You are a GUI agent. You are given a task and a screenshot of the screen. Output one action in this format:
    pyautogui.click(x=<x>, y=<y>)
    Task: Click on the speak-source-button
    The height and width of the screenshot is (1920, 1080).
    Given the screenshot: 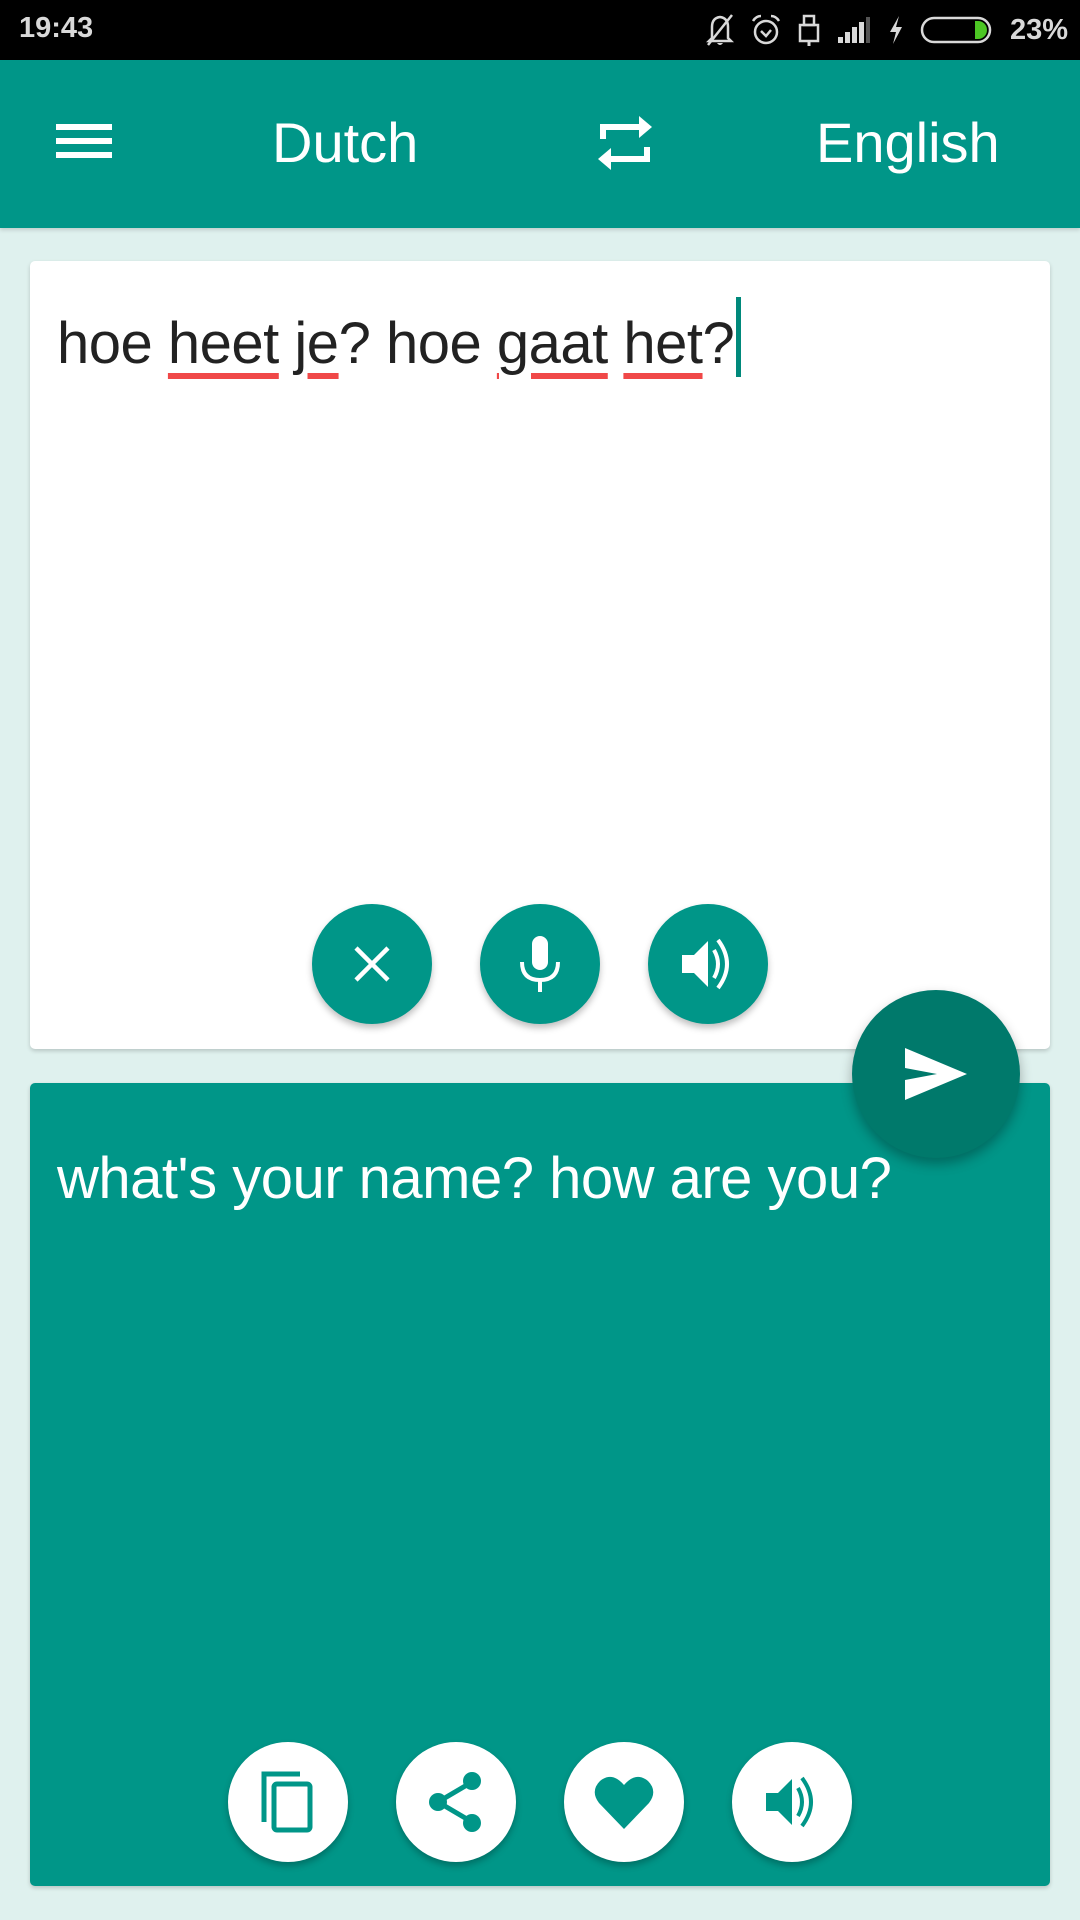 What is the action you would take?
    pyautogui.click(x=708, y=964)
    